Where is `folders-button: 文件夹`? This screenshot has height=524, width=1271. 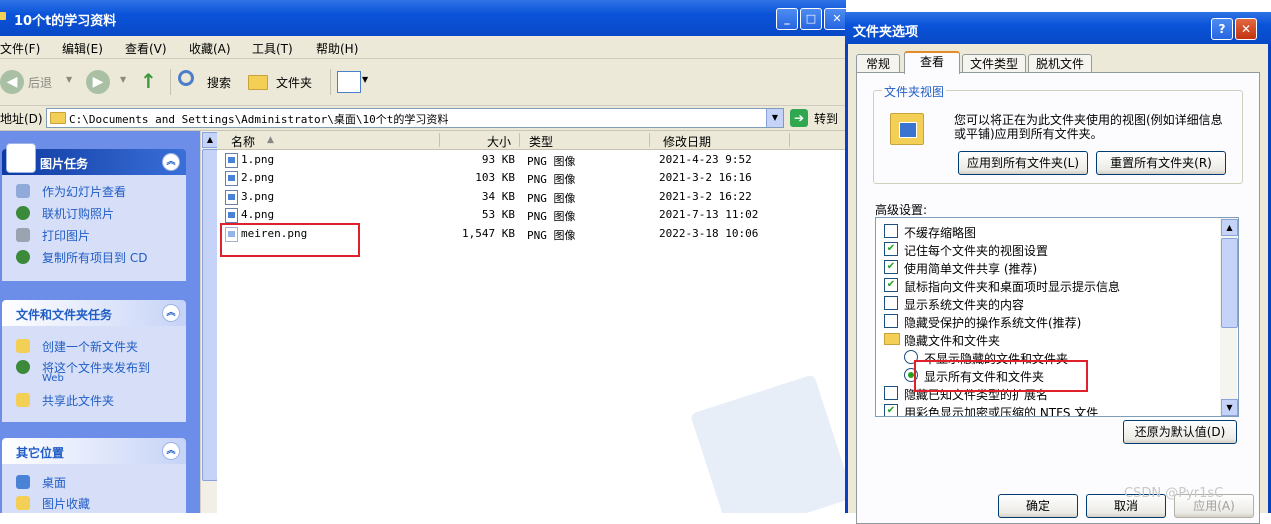 folders-button: 文件夹 is located at coordinates (294, 82).